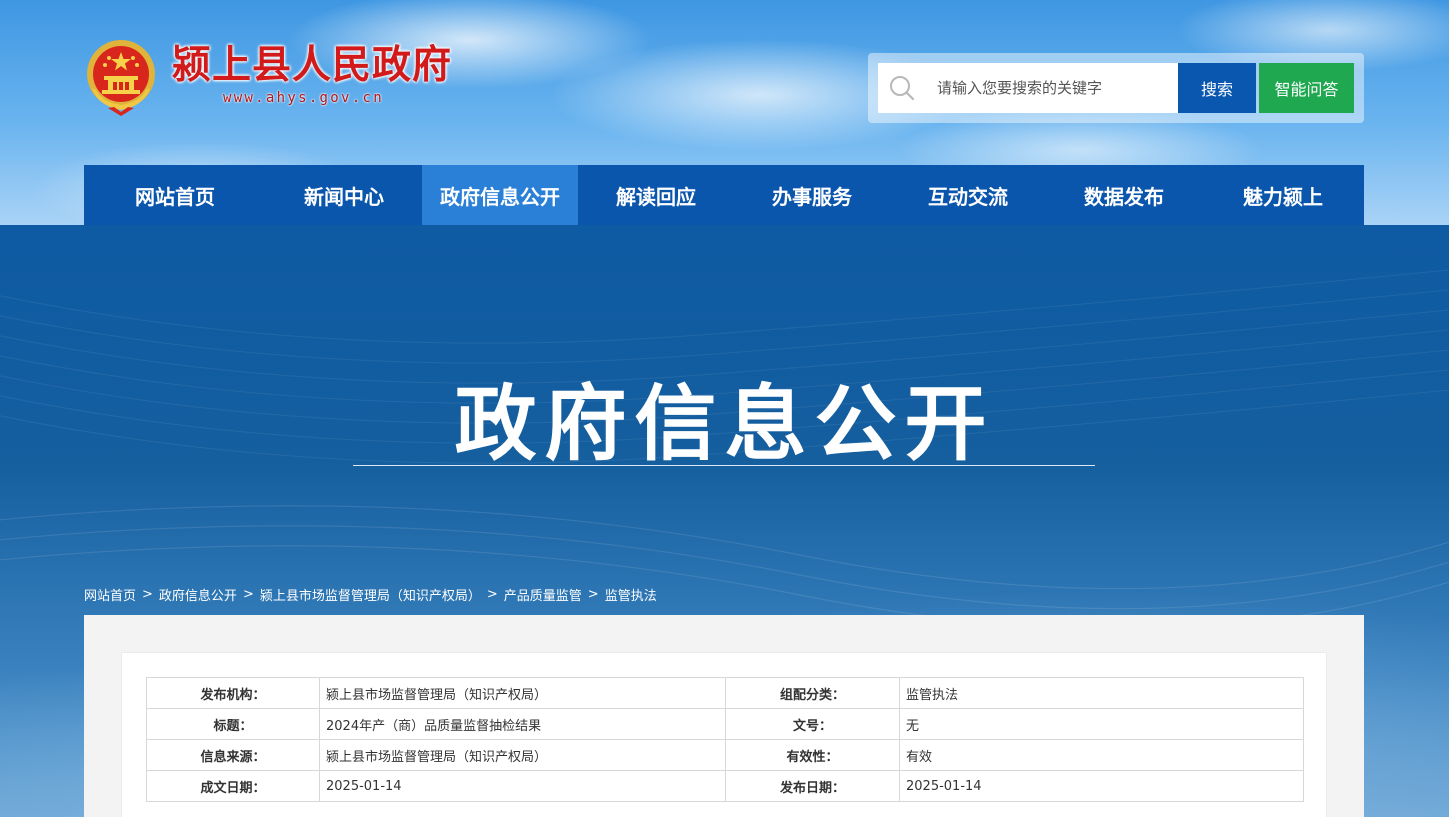 This screenshot has width=1449, height=817. I want to click on nav-item-home: 网站首页, so click(175, 195).